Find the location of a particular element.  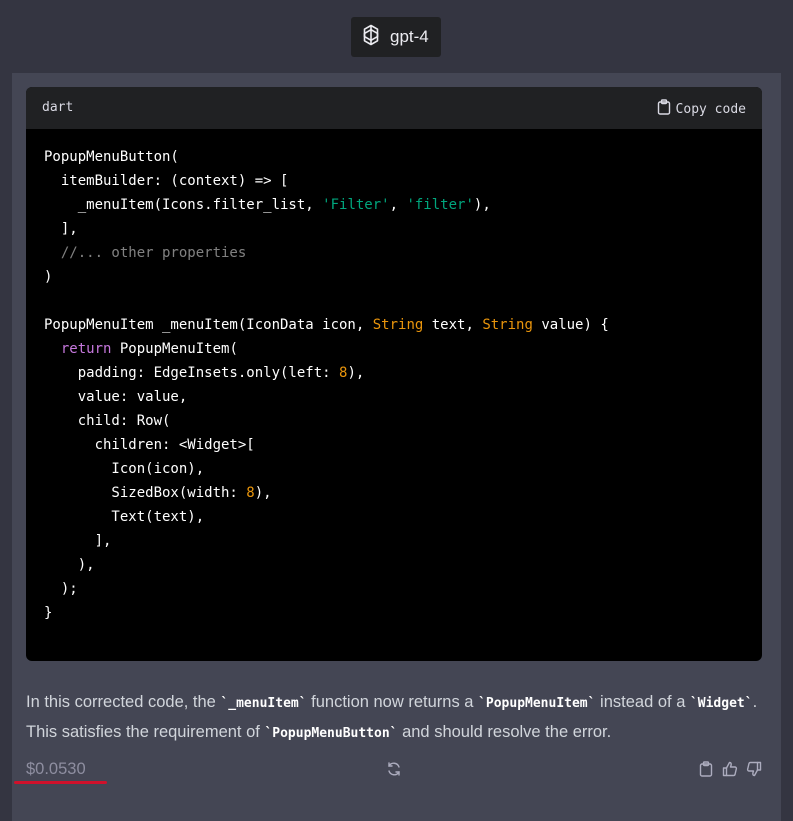

answer-text-5: and should resolve the error. is located at coordinates (504, 732).